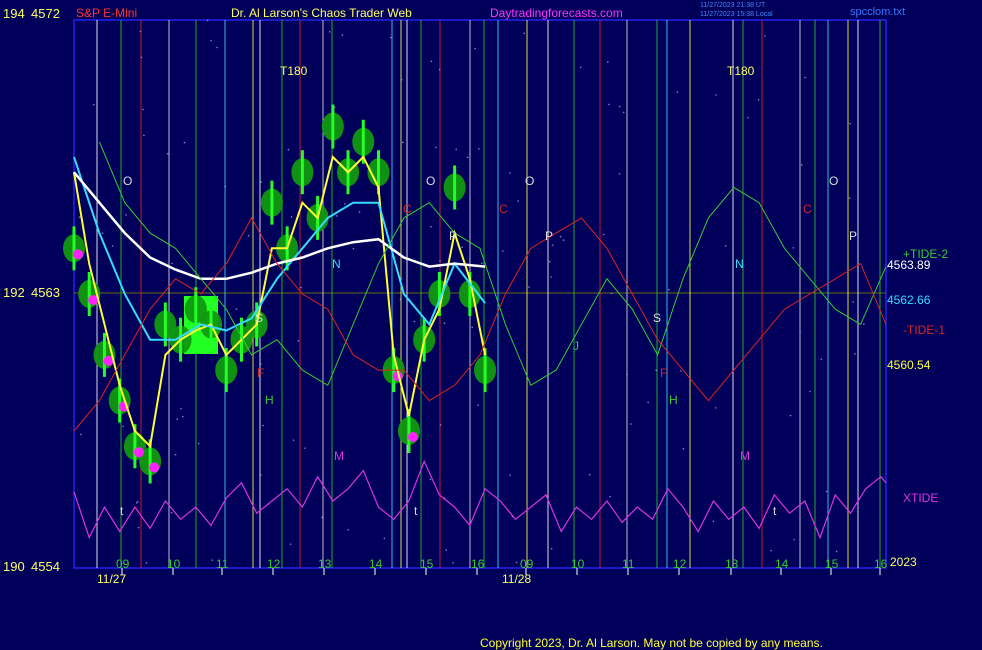  Describe the element at coordinates (14, 566) in the screenshot. I see `axis-label-bottom-num: 190` at that location.